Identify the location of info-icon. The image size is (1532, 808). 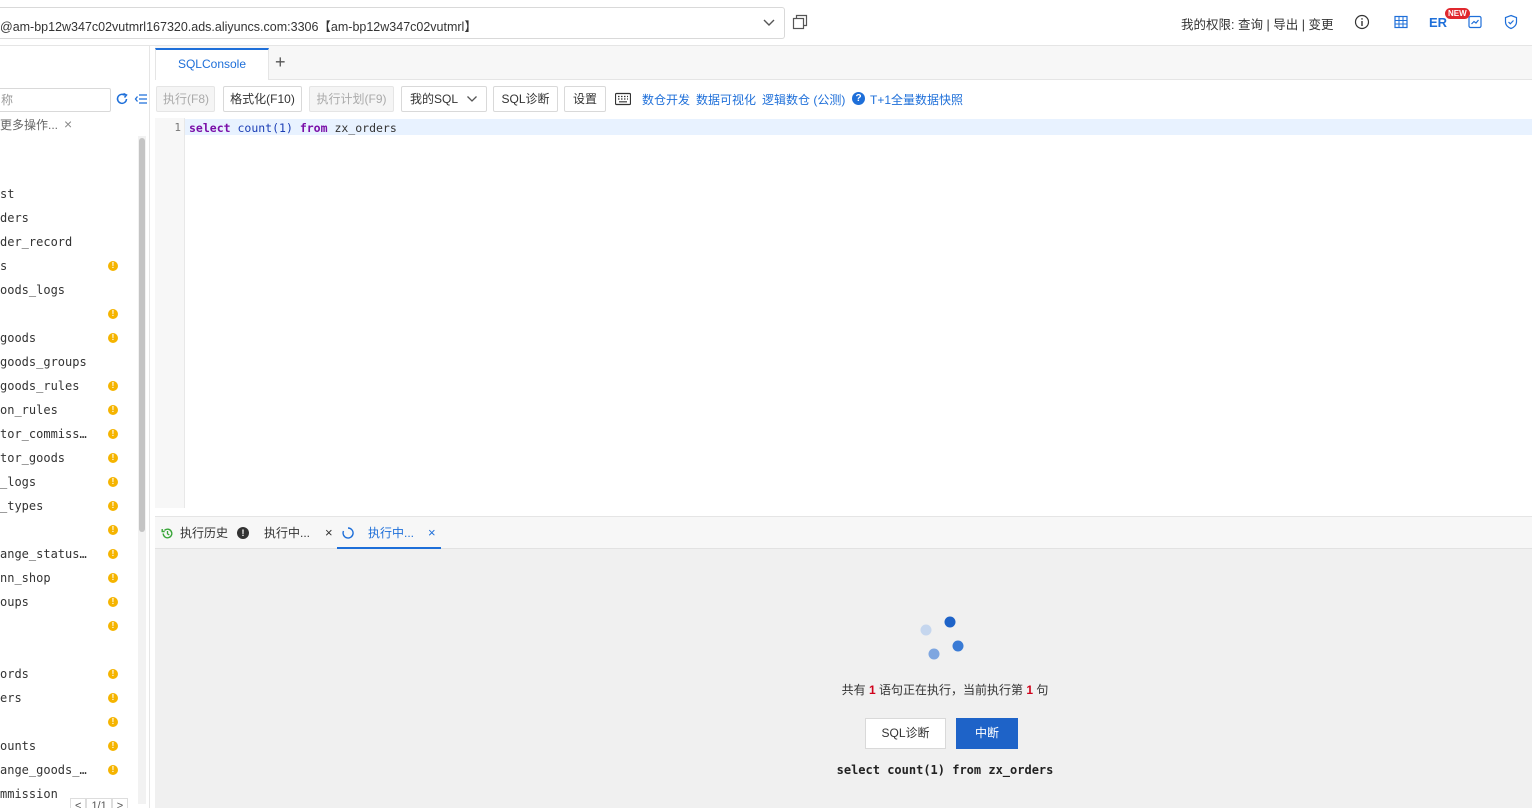
(1362, 22).